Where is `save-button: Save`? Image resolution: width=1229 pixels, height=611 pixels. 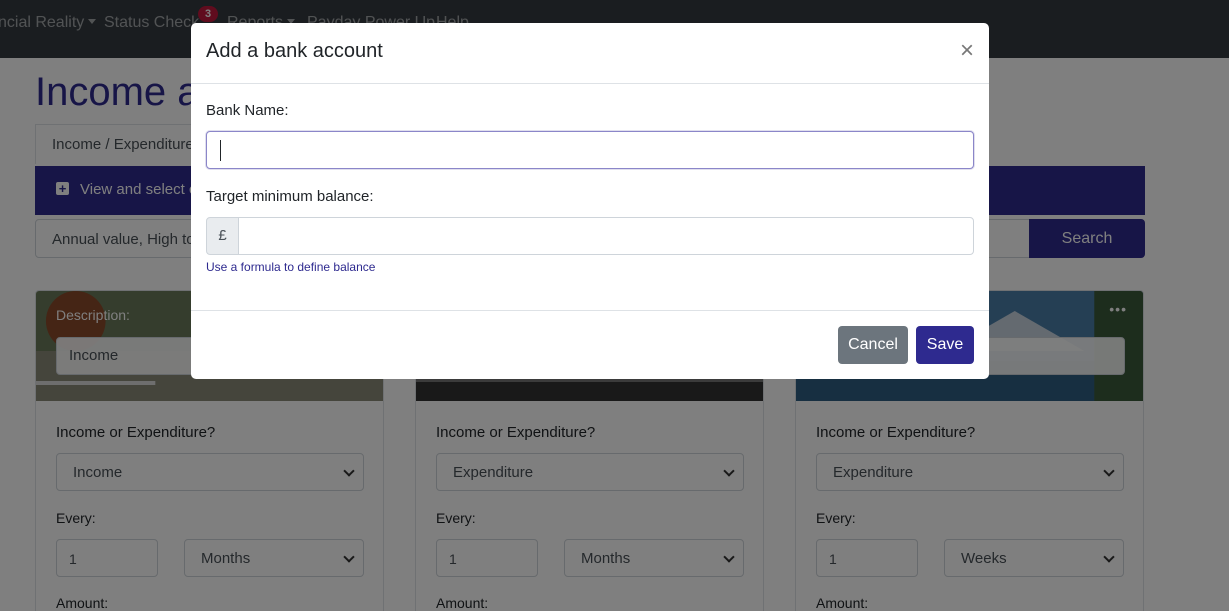
save-button: Save is located at coordinates (945, 345).